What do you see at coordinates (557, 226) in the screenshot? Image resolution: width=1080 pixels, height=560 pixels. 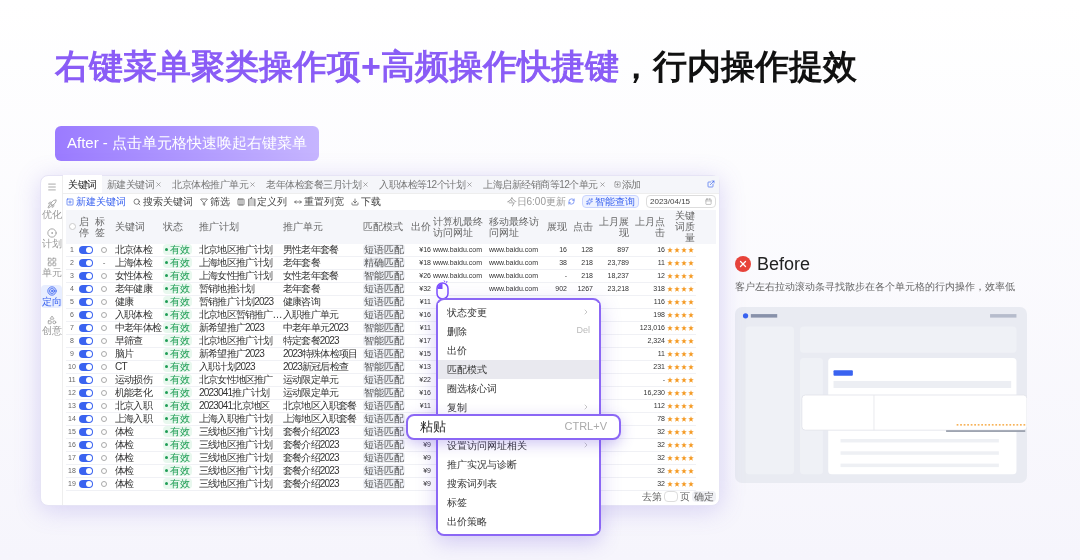 I see `column-header: 展现` at bounding box center [557, 226].